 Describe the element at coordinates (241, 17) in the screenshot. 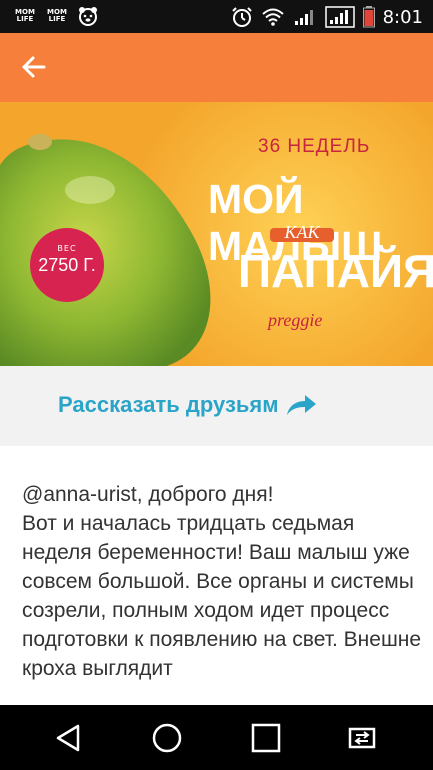

I see `alarm-icon` at that location.